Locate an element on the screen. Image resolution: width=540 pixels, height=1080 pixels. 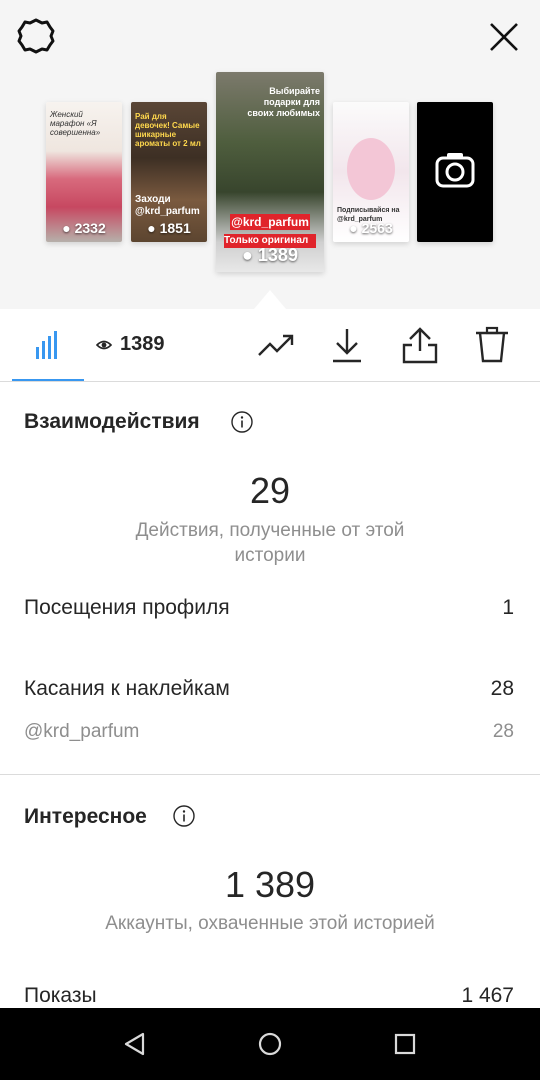
share-icon is located at coordinates (420, 345).